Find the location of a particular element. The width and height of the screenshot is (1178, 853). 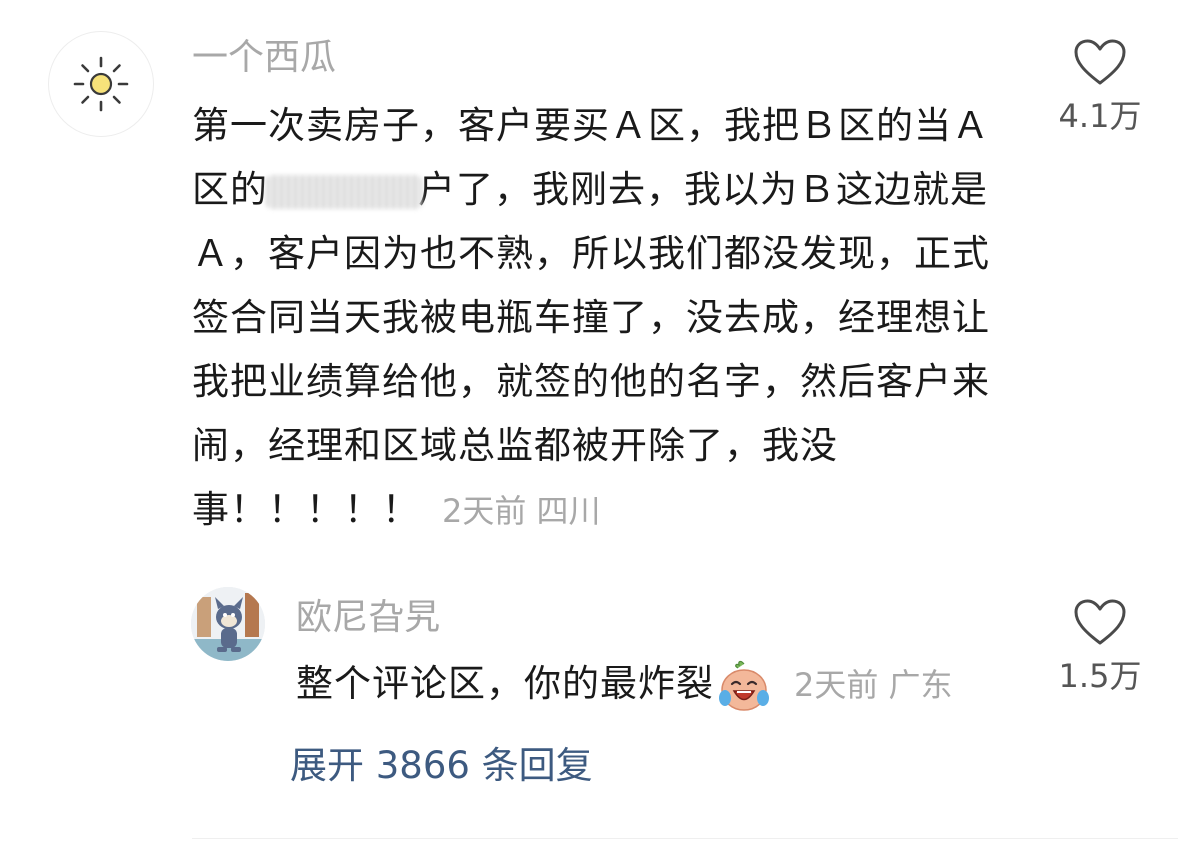

censored-text-blur is located at coordinates (344, 191).